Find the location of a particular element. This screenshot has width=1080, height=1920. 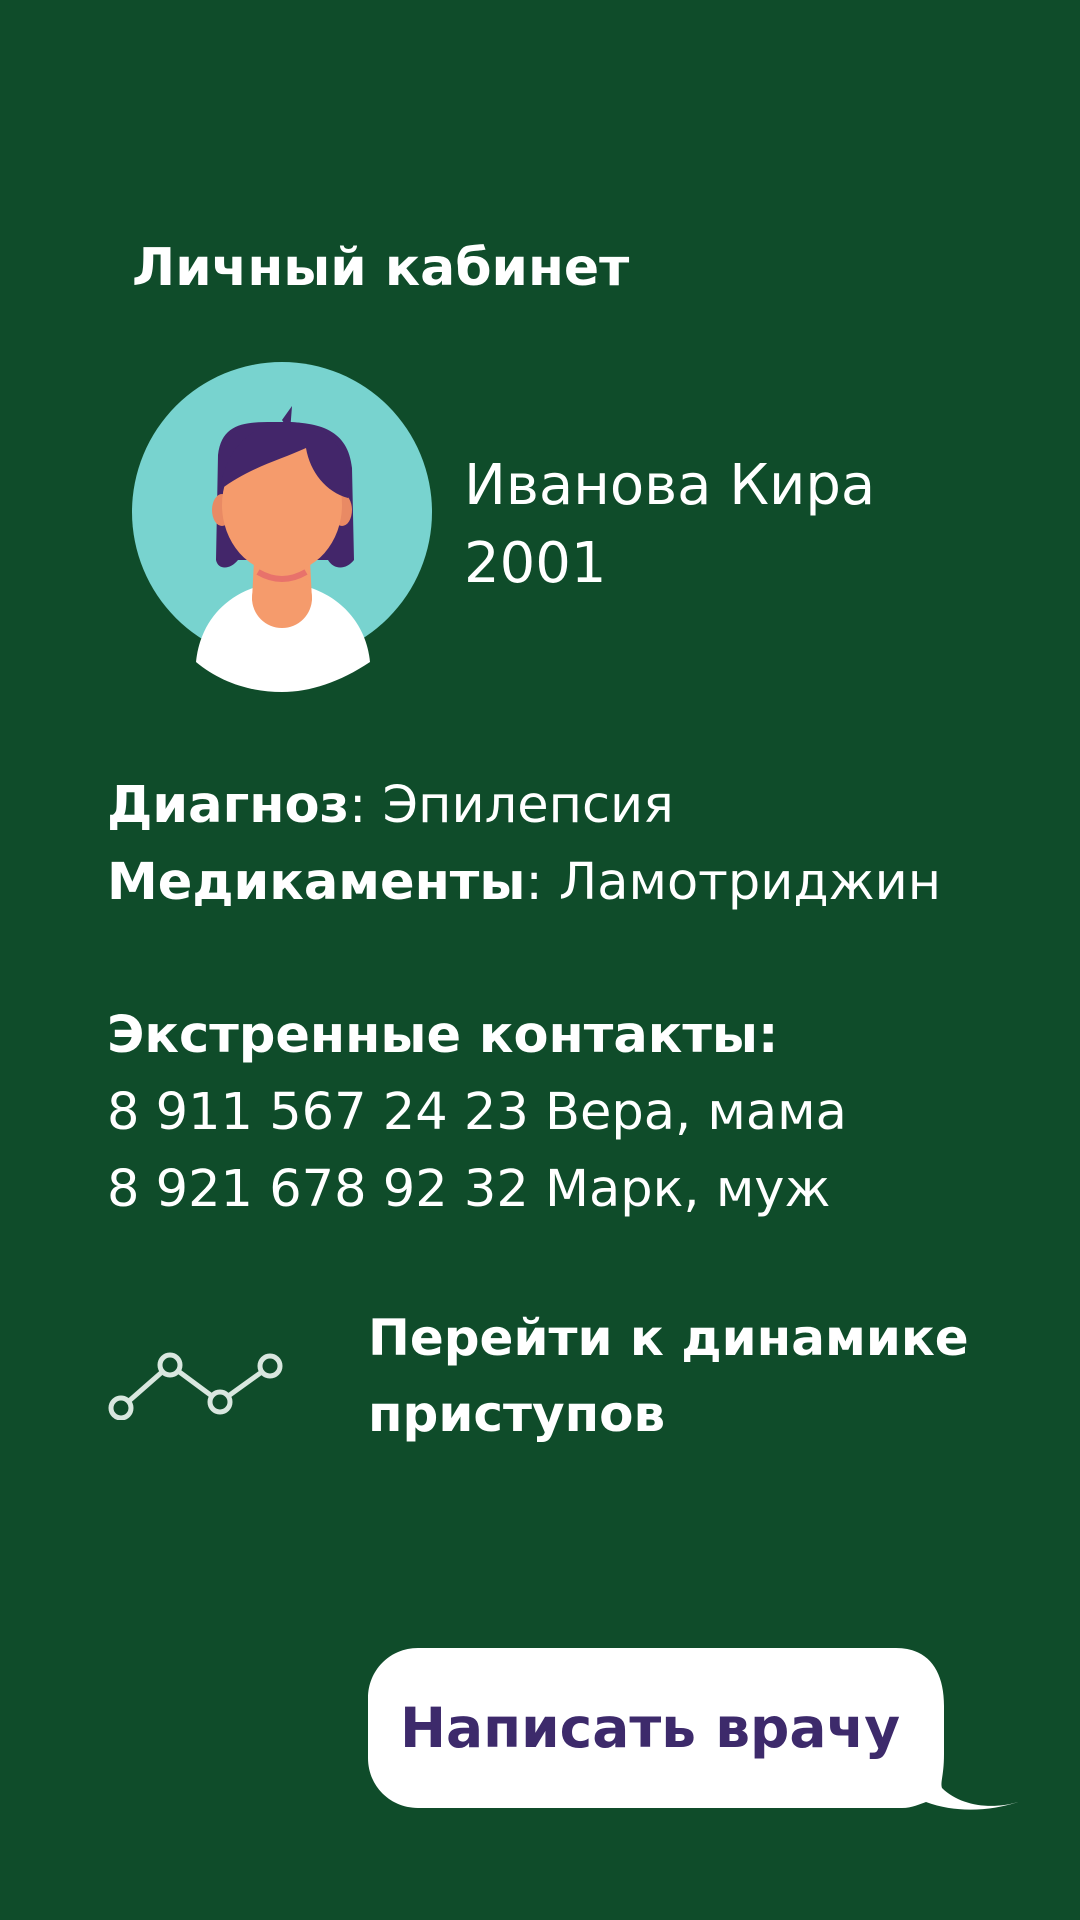

seizure-dynamics-label: Перейти к динамике приступов is located at coordinates (668, 1376).